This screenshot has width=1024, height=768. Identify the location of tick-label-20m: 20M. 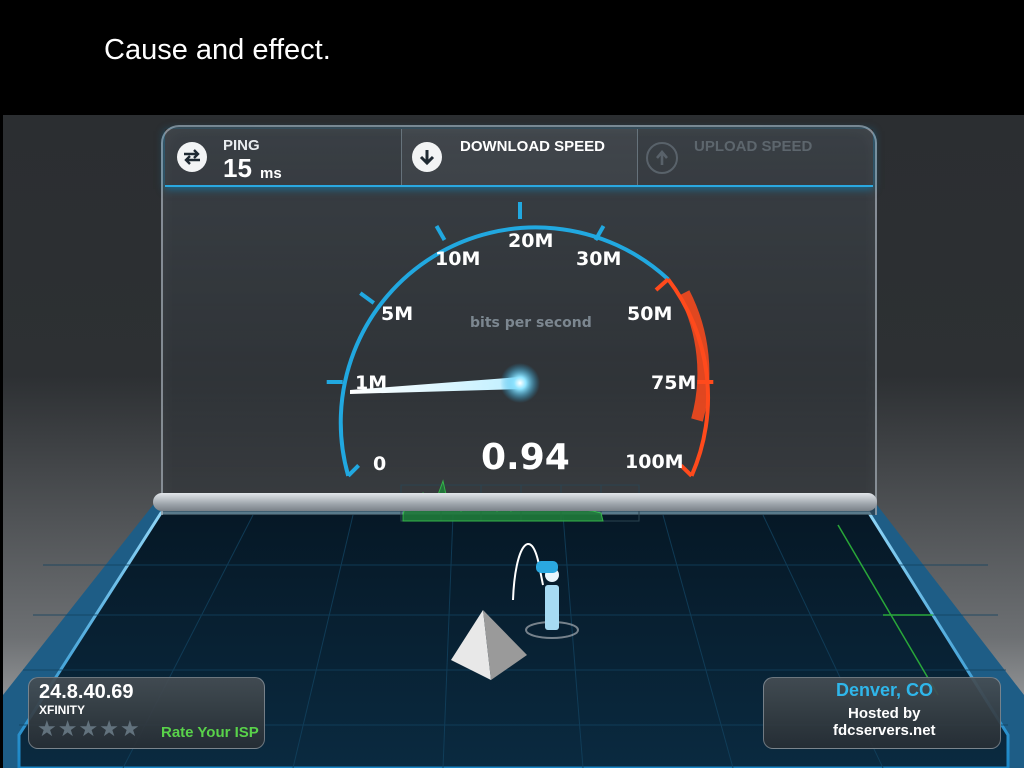
(530, 241).